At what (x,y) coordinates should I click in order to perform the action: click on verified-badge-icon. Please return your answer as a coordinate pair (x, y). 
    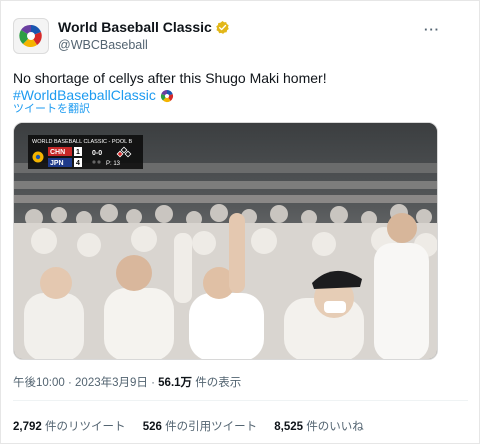
    Looking at the image, I should click on (222, 29).